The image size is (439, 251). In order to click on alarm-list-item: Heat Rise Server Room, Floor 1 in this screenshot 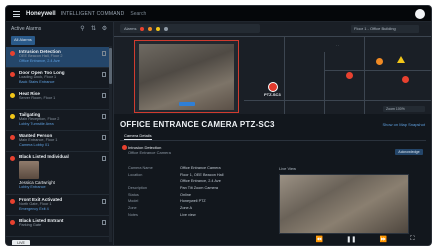, I will do `click(58, 99)`.